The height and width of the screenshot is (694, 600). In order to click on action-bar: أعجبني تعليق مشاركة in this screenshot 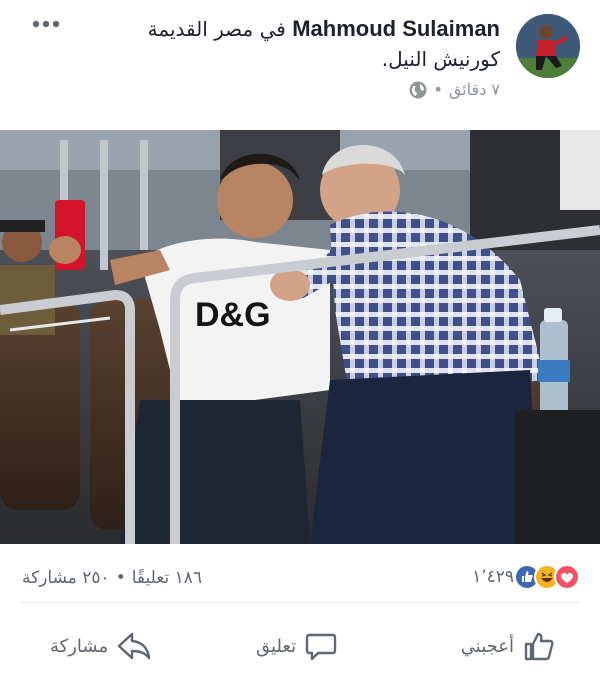, I will do `click(300, 647)`.